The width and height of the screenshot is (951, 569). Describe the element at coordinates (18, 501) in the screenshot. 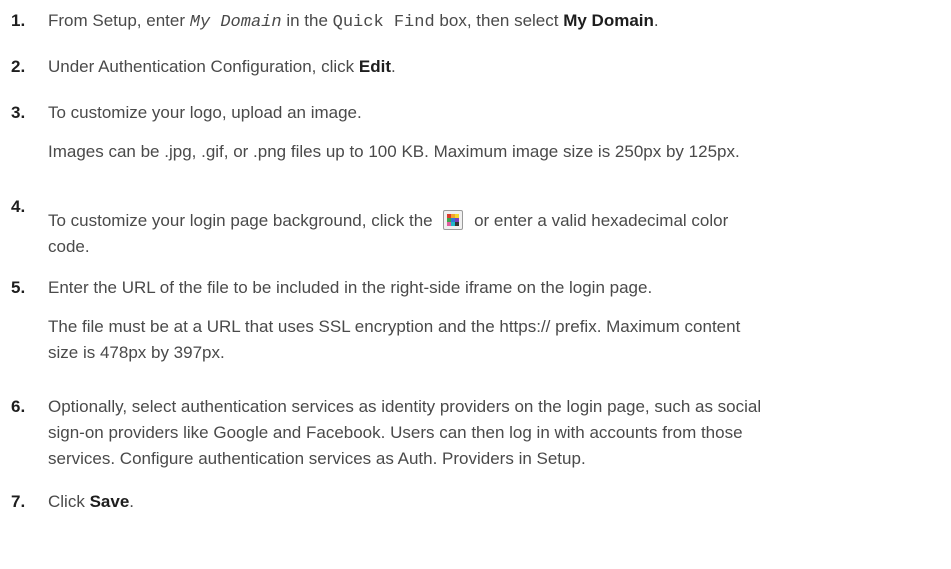

I see `step-number: 7.` at that location.